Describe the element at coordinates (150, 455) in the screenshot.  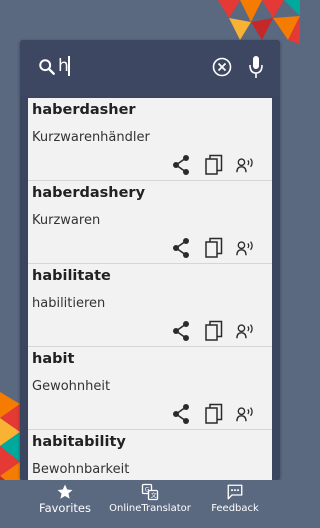
I see `list-item: habitability Bewohnbarkeit` at that location.